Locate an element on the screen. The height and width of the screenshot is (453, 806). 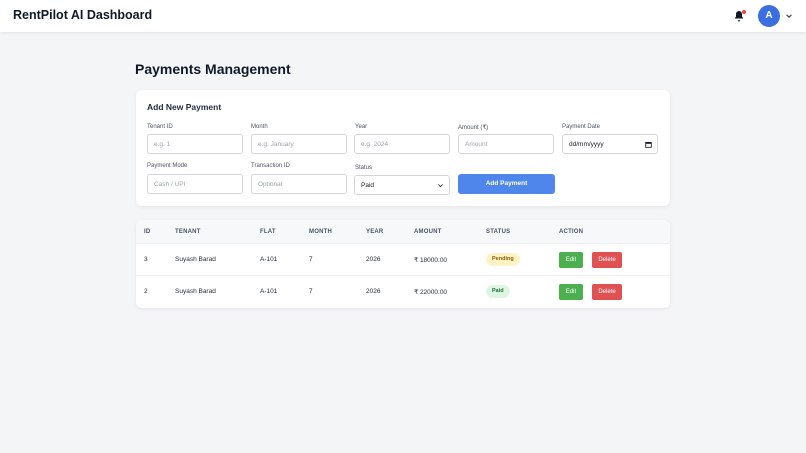
status-select-value: Paid is located at coordinates (368, 185).